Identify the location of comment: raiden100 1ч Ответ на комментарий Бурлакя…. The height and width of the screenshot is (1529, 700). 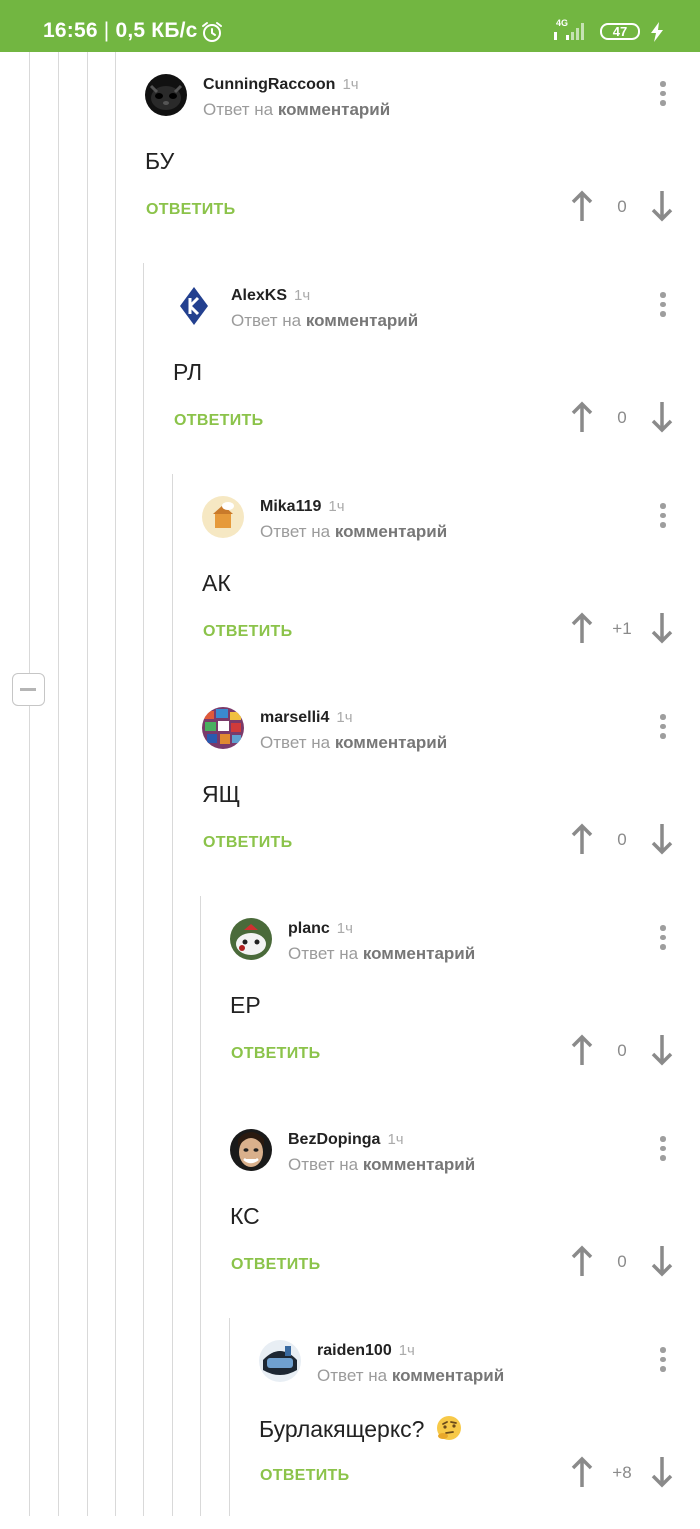
(479, 1423).